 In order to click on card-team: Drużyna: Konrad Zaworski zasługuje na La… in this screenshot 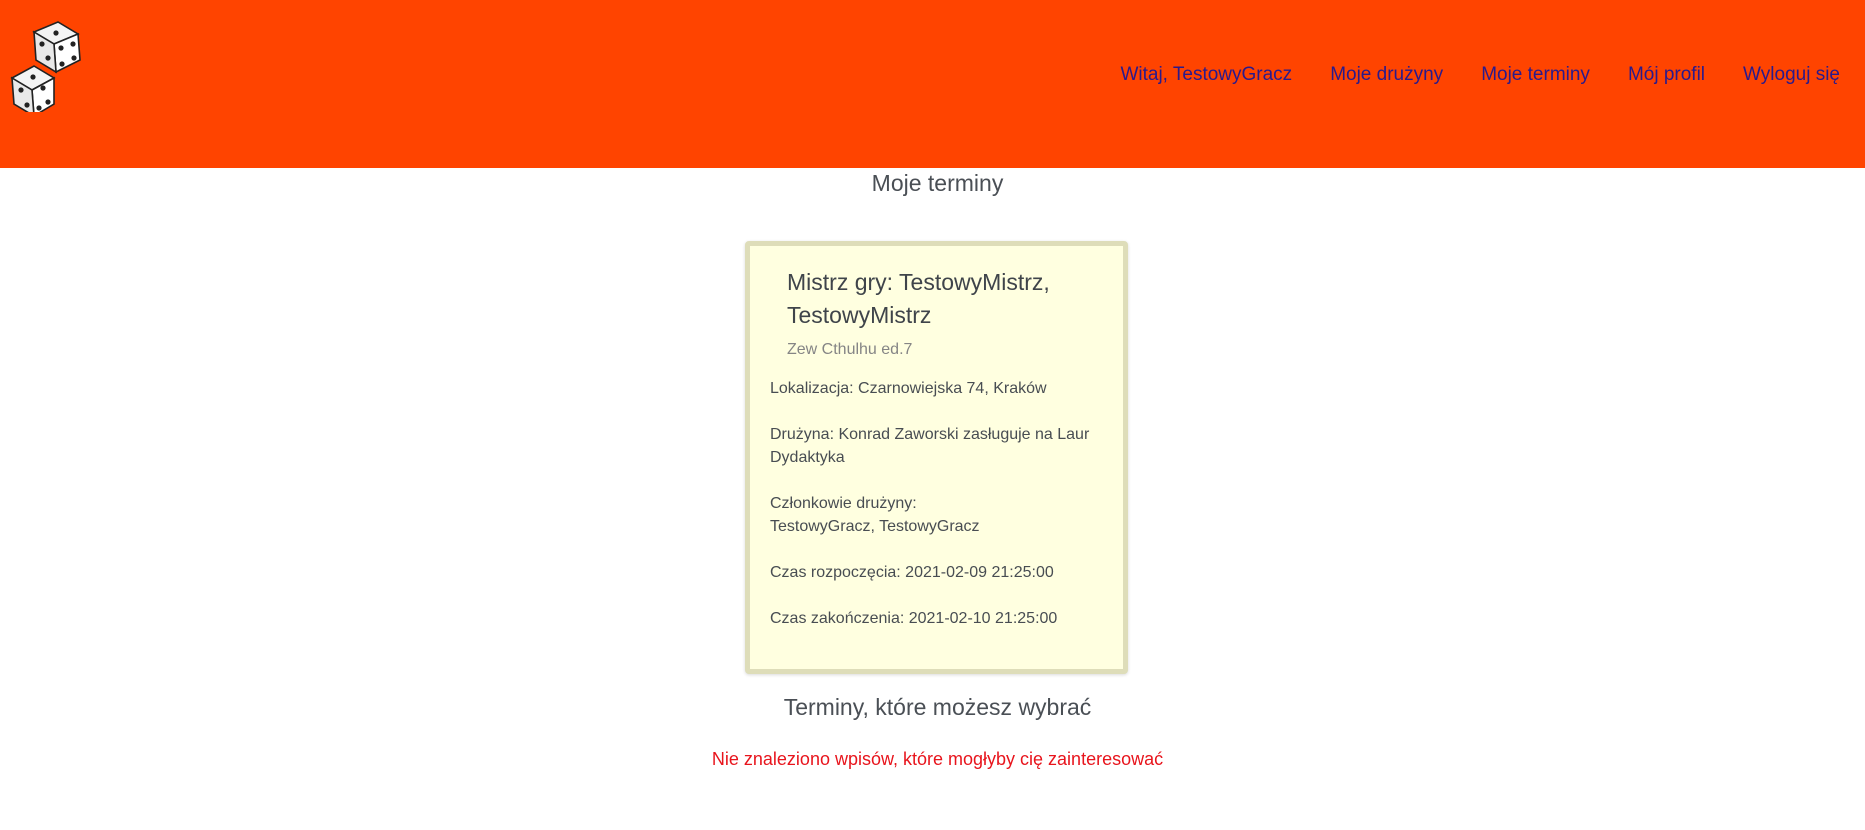, I will do `click(930, 446)`.